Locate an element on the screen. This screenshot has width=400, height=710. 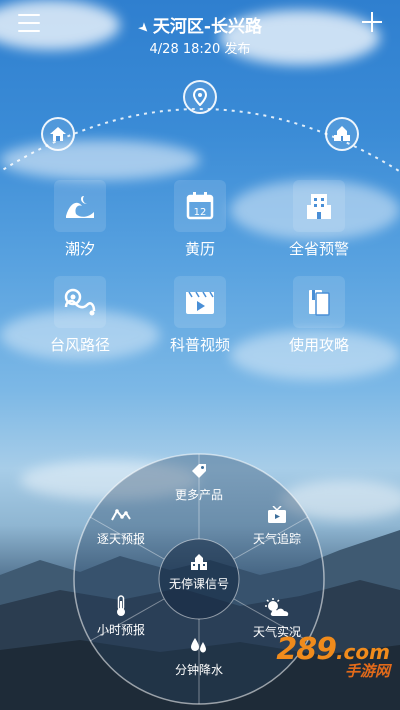
wheel-item-more-products: 更多产品 is located at coordinates (199, 481).